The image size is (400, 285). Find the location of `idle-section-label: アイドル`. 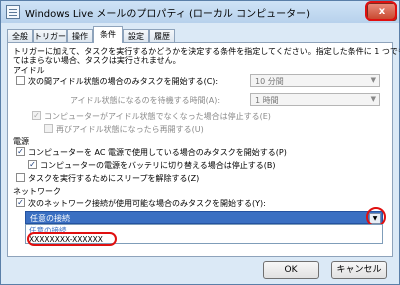

idle-section-label: アイドル is located at coordinates (29, 70).